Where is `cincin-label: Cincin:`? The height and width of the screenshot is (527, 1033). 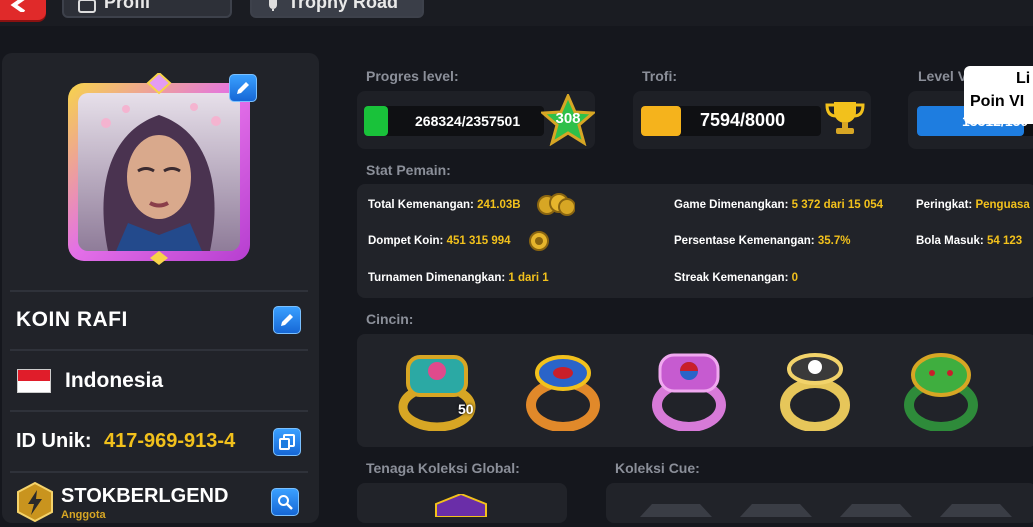 cincin-label: Cincin: is located at coordinates (390, 319).